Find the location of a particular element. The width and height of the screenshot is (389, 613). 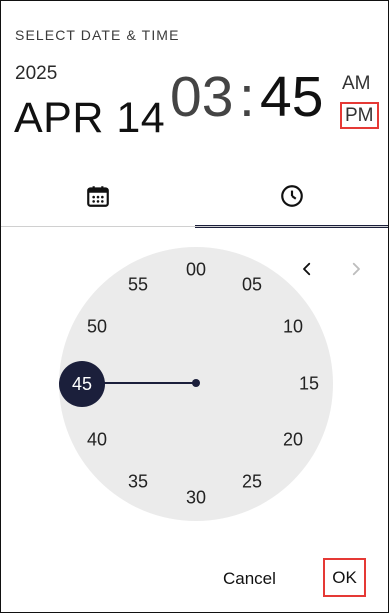

tabs-divider is located at coordinates (194, 226).